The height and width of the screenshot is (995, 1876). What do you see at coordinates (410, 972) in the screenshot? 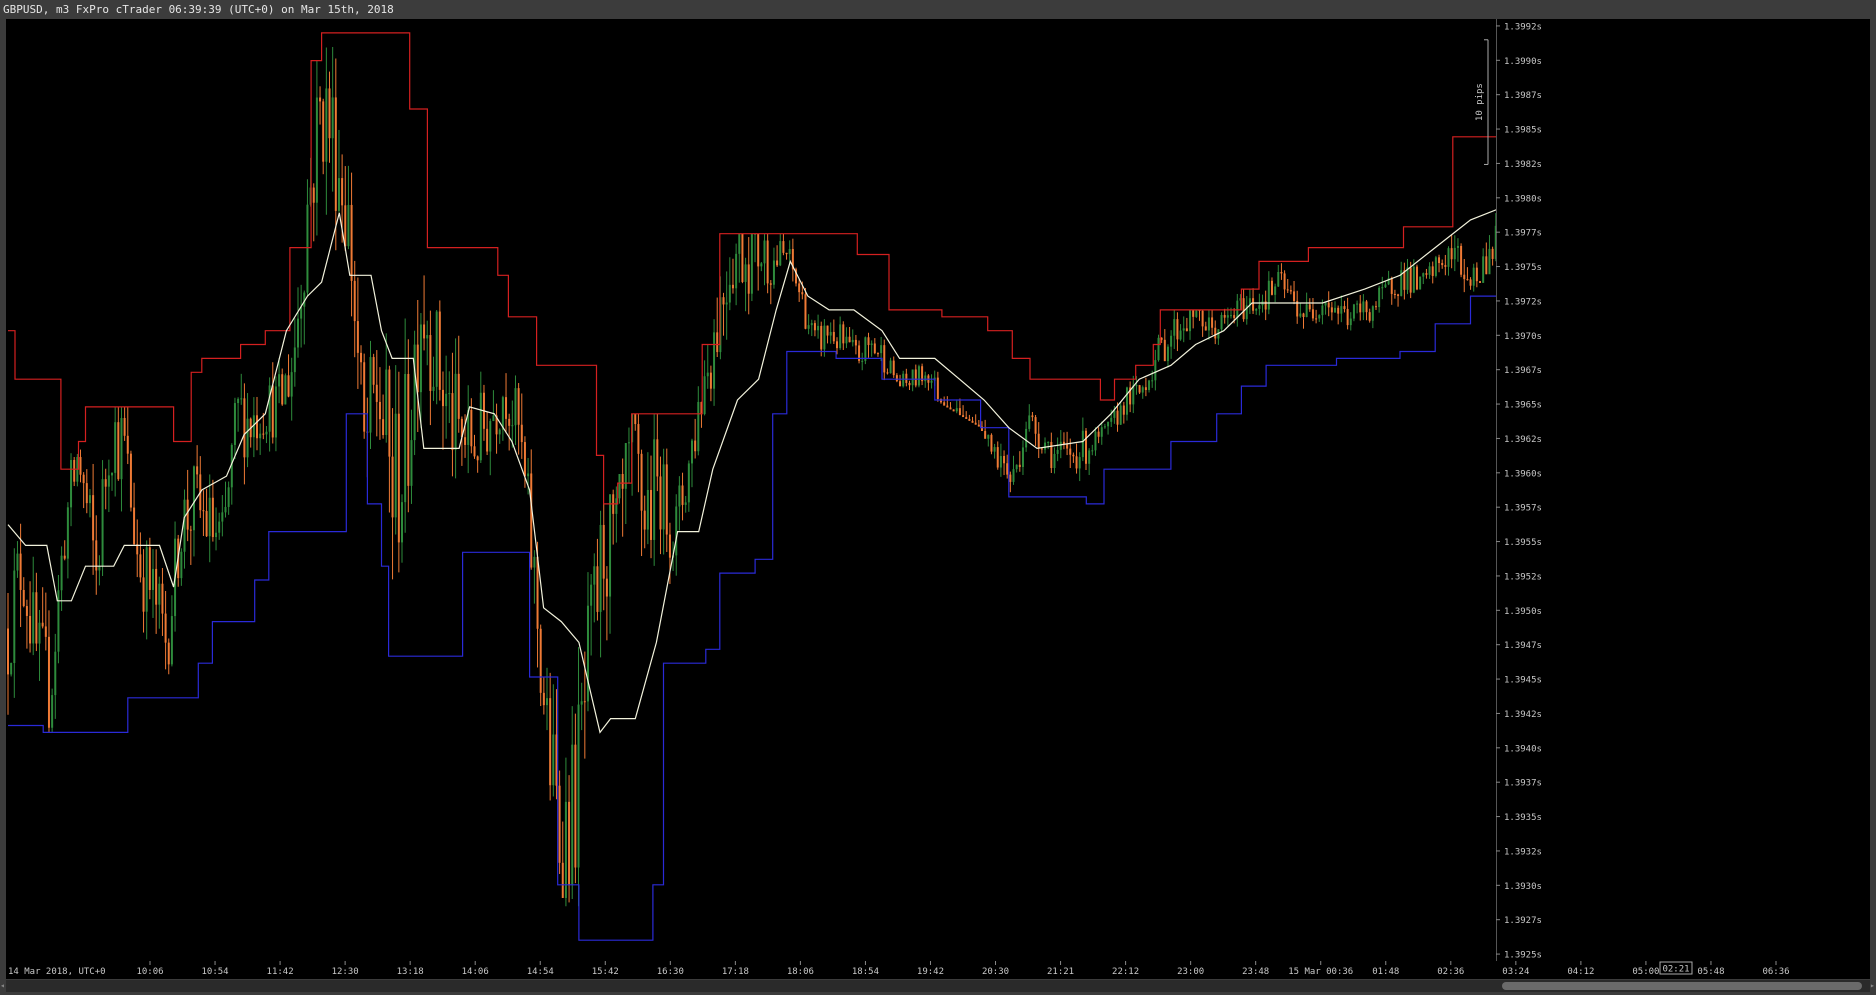
I see `time-tick-label: 13:18` at bounding box center [410, 972].